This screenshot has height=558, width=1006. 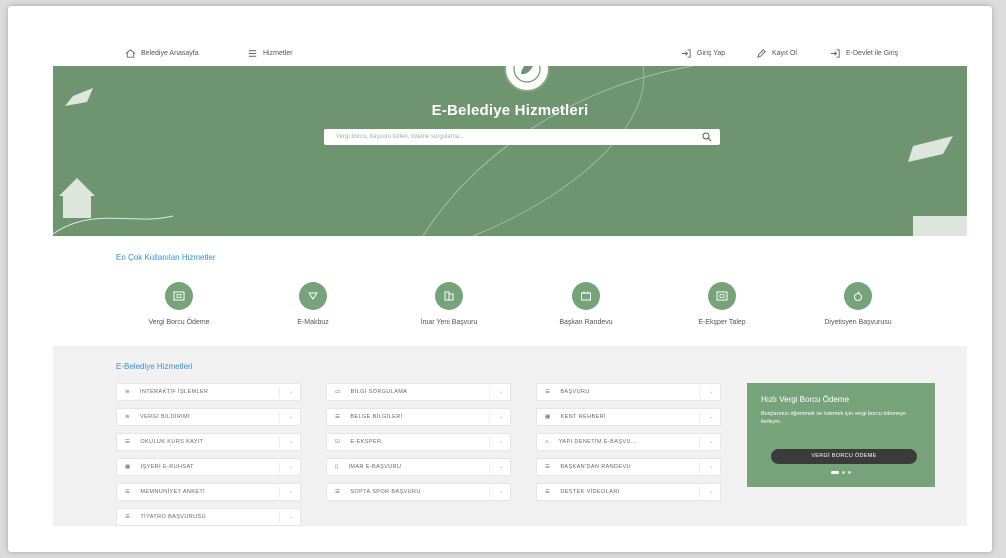 I want to click on service-item: ☰ BAŞKAN'DAN RANDEVU ⌄, so click(x=628, y=467).